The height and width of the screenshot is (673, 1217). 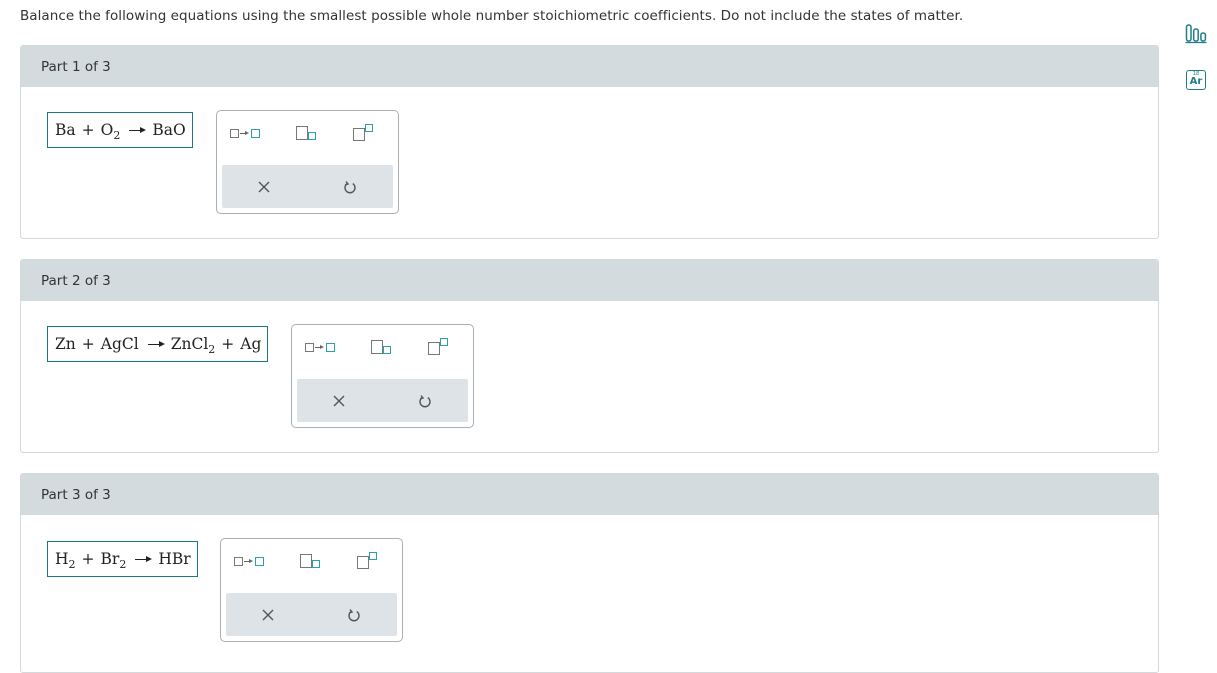 What do you see at coordinates (251, 344) in the screenshot?
I see `product-2: Ag` at bounding box center [251, 344].